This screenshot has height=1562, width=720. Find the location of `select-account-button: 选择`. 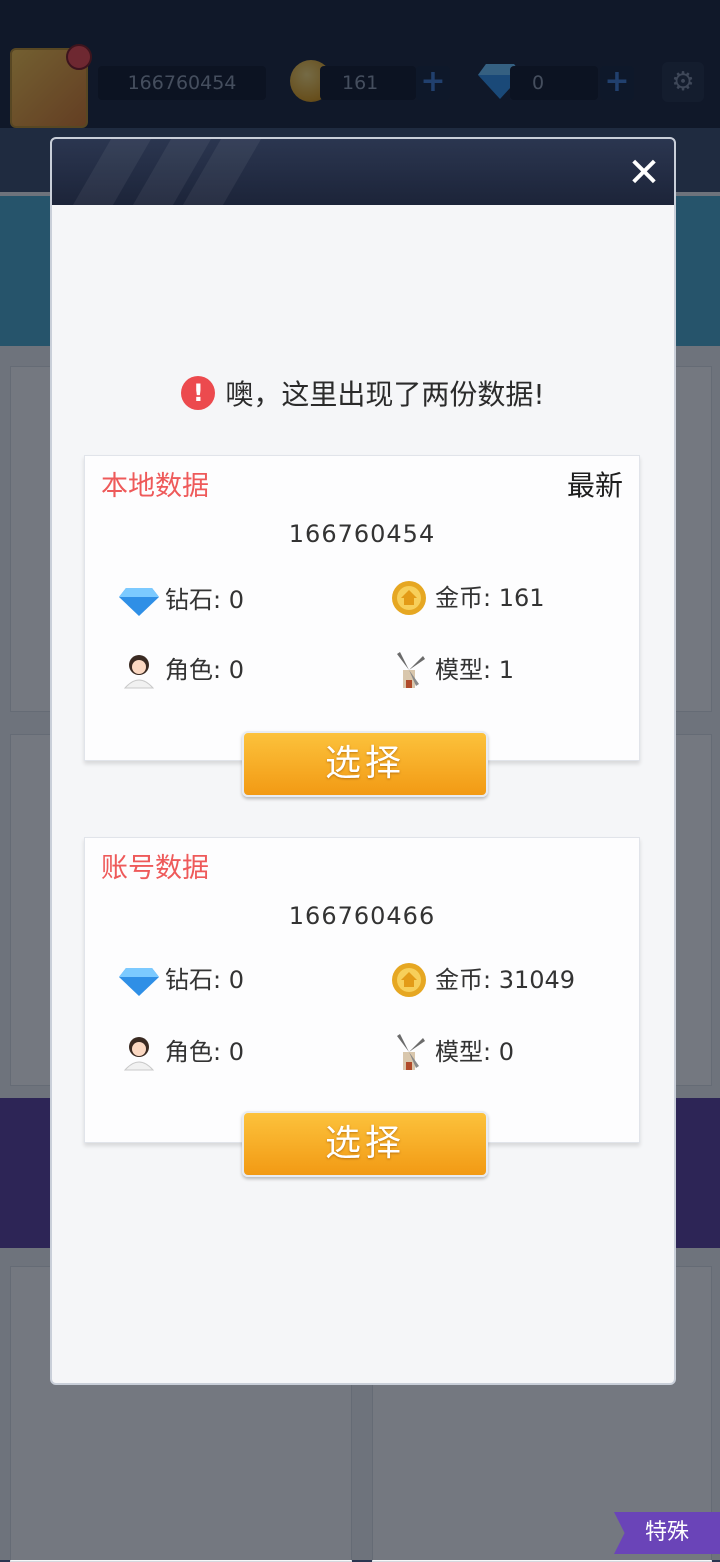

select-account-button: 选择 is located at coordinates (365, 1144).